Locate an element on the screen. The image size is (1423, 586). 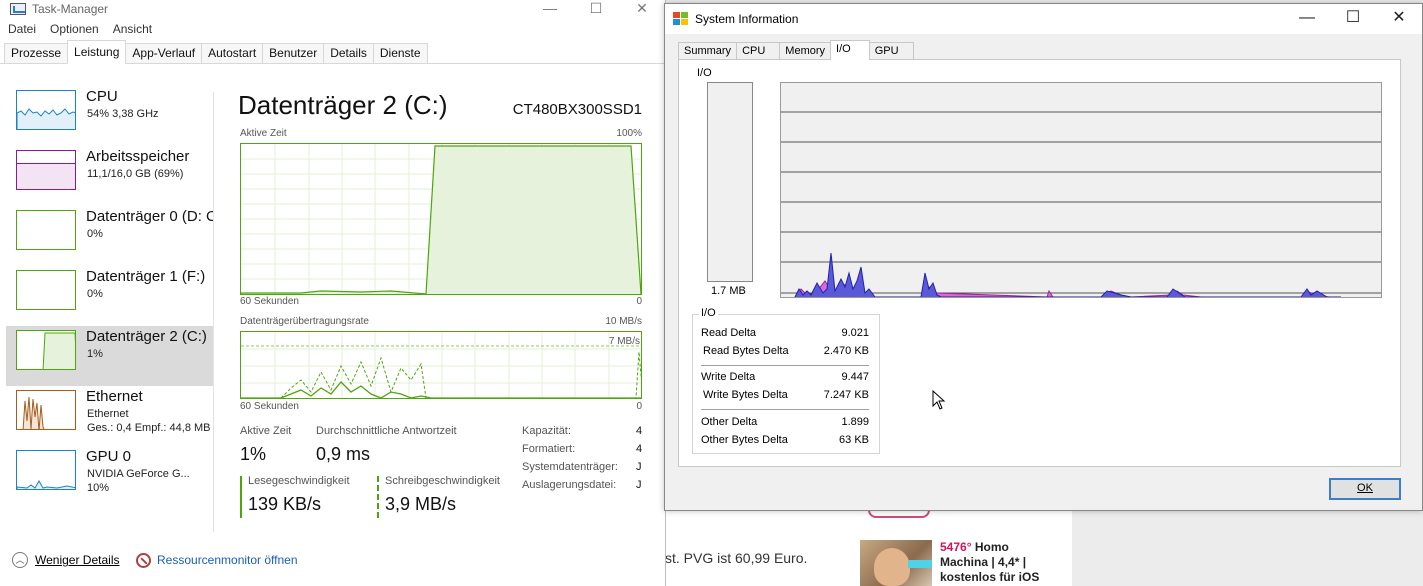
si-titlebar: System Information — ☐ ✕ is located at coordinates (1043, 19).